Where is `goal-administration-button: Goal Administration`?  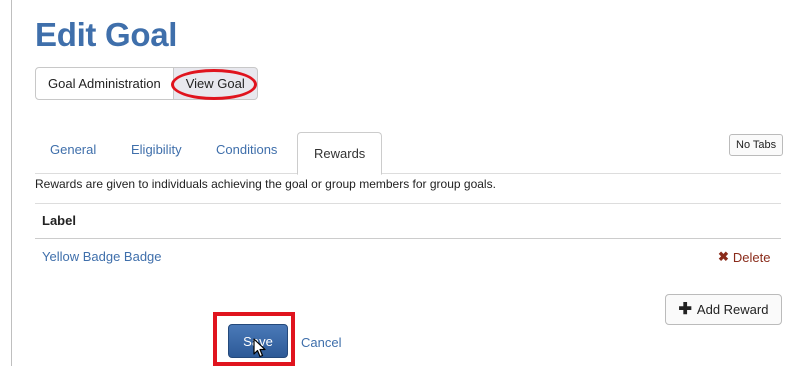
goal-administration-button: Goal Administration is located at coordinates (104, 83).